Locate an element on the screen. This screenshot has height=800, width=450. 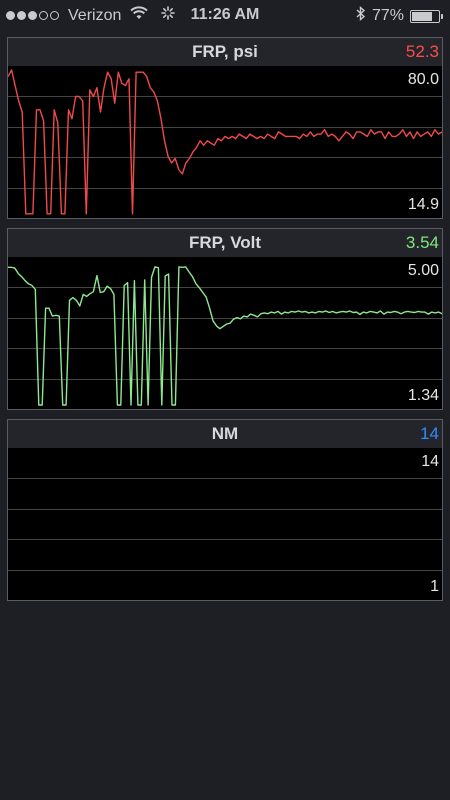
panel-title: FRP, psi is located at coordinates (225, 51).